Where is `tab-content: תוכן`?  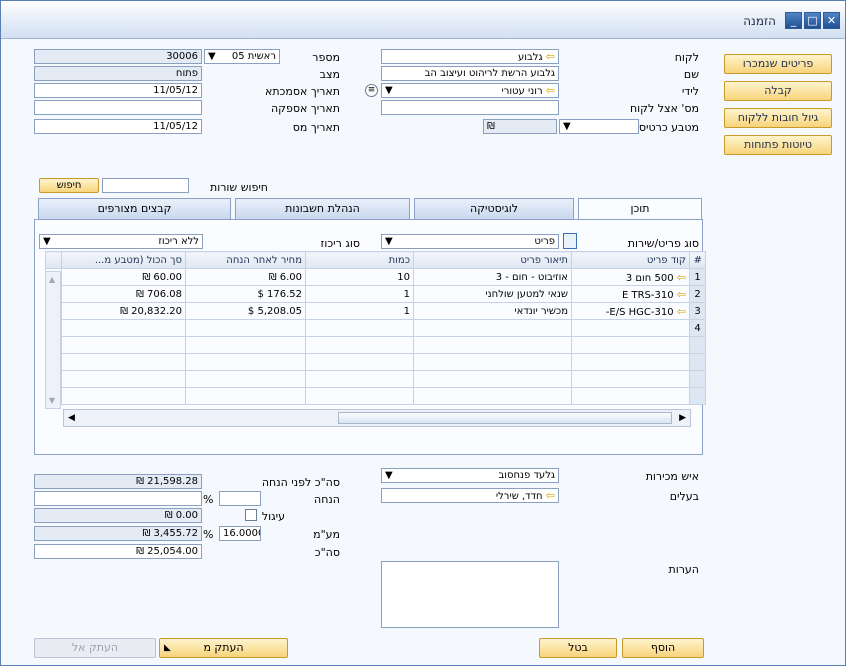
tab-content: תוכן is located at coordinates (640, 209).